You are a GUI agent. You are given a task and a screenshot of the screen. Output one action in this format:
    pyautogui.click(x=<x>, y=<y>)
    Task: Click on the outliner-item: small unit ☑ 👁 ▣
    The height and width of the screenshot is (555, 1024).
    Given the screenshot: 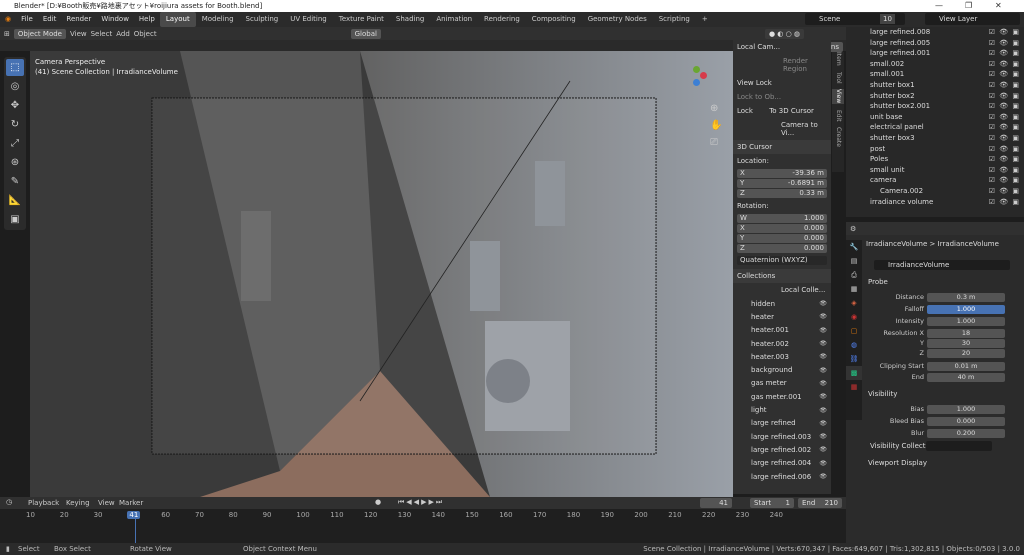 What is the action you would take?
    pyautogui.click(x=935, y=170)
    